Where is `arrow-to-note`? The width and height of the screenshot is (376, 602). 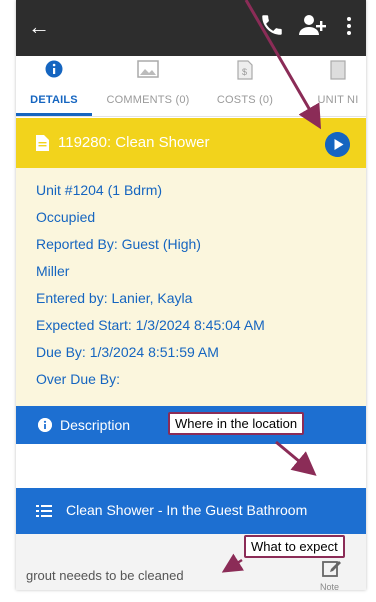 arrow-to-note is located at coordinates (233, 563).